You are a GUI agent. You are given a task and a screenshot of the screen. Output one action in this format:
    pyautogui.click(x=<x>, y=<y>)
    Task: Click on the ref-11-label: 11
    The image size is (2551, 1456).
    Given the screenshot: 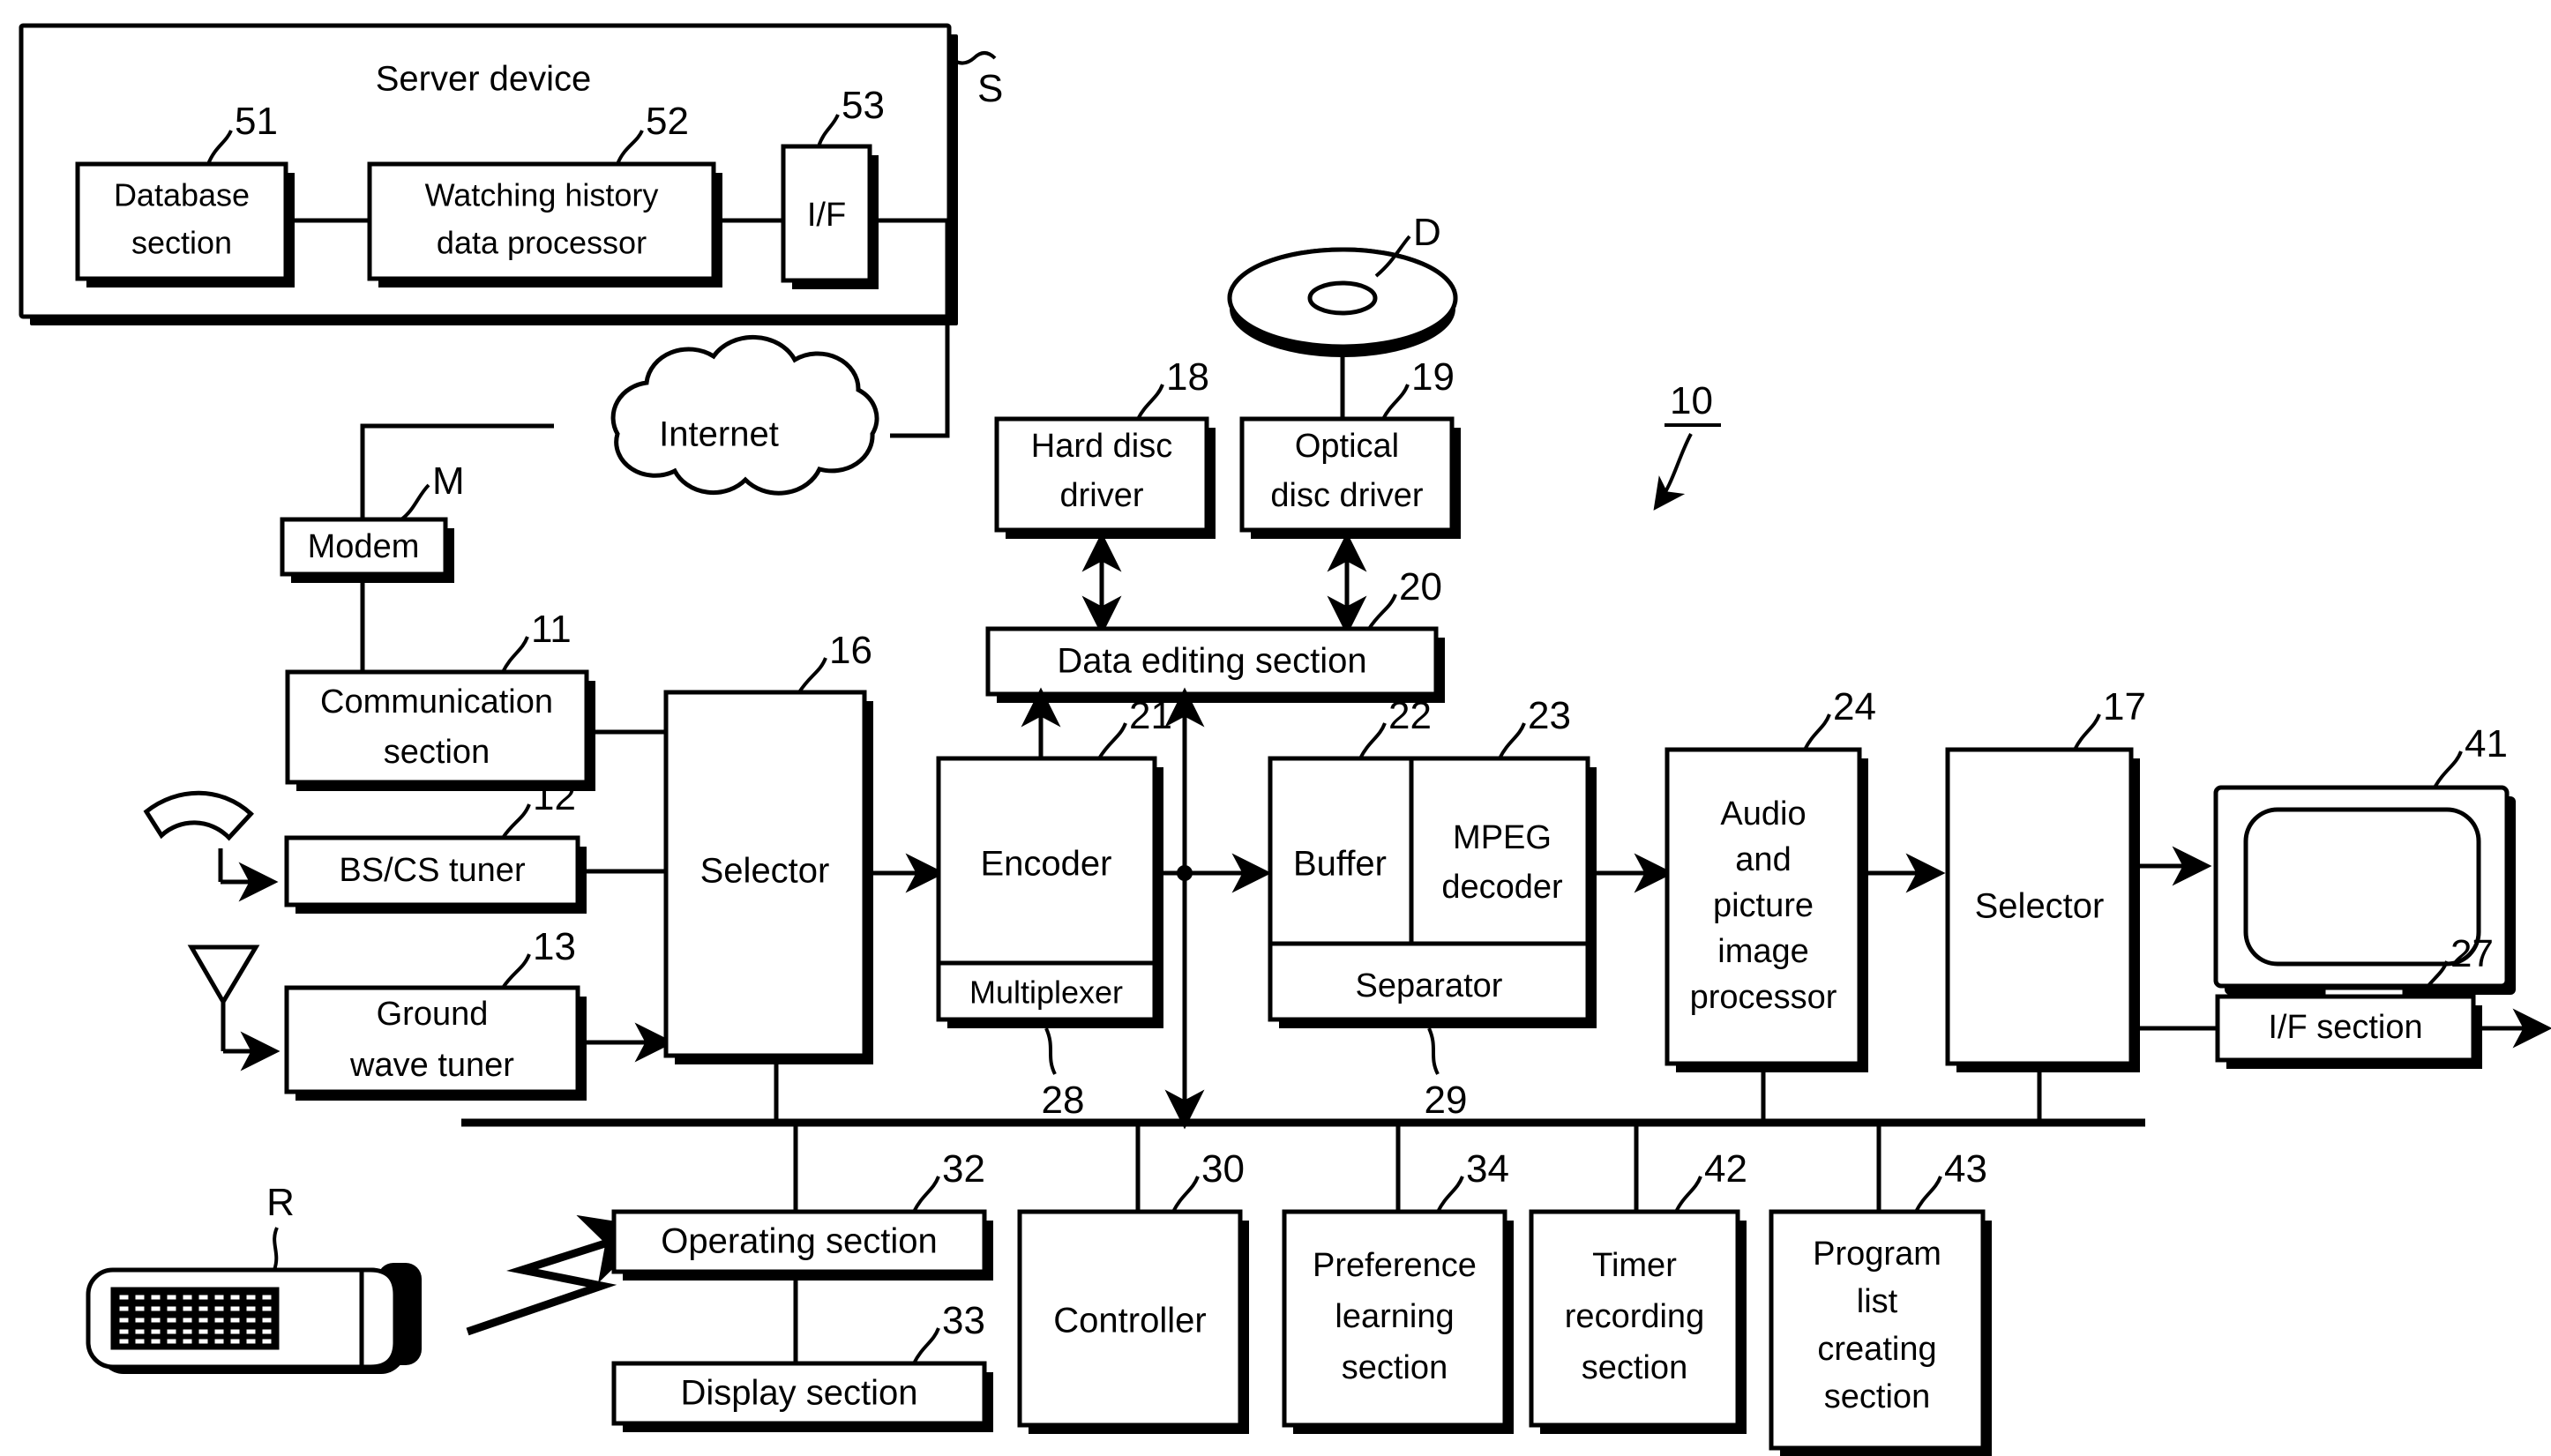 What is the action you would take?
    pyautogui.click(x=551, y=629)
    